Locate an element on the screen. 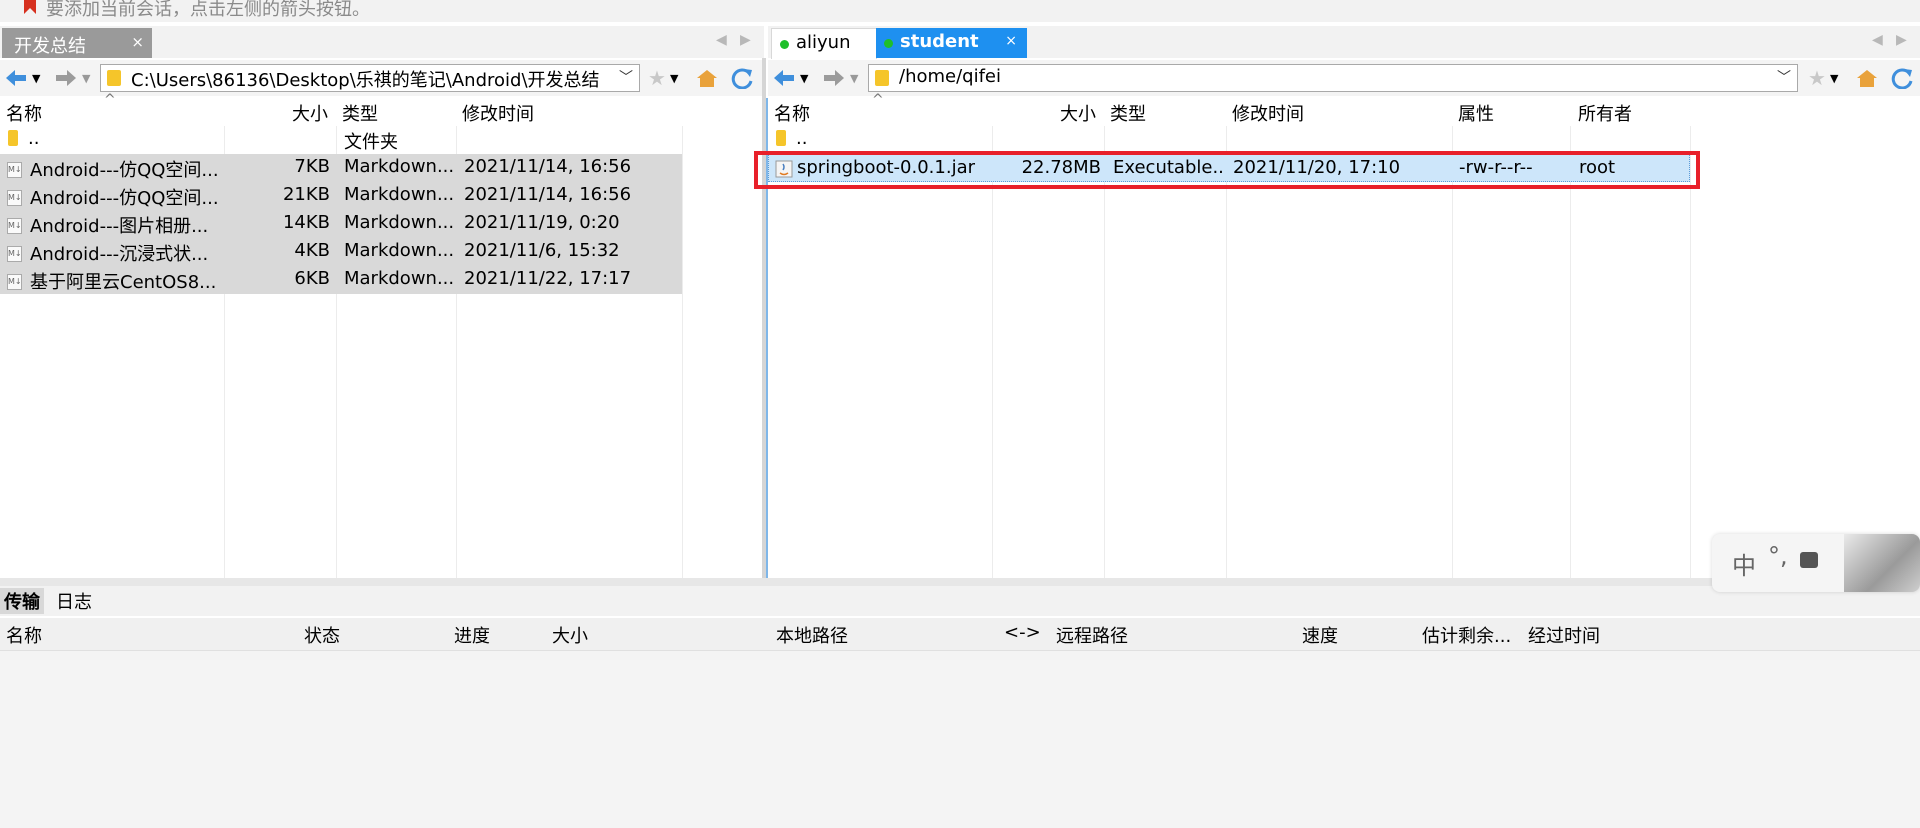 The height and width of the screenshot is (828, 1920). list-item: .. is located at coordinates (1229, 140).